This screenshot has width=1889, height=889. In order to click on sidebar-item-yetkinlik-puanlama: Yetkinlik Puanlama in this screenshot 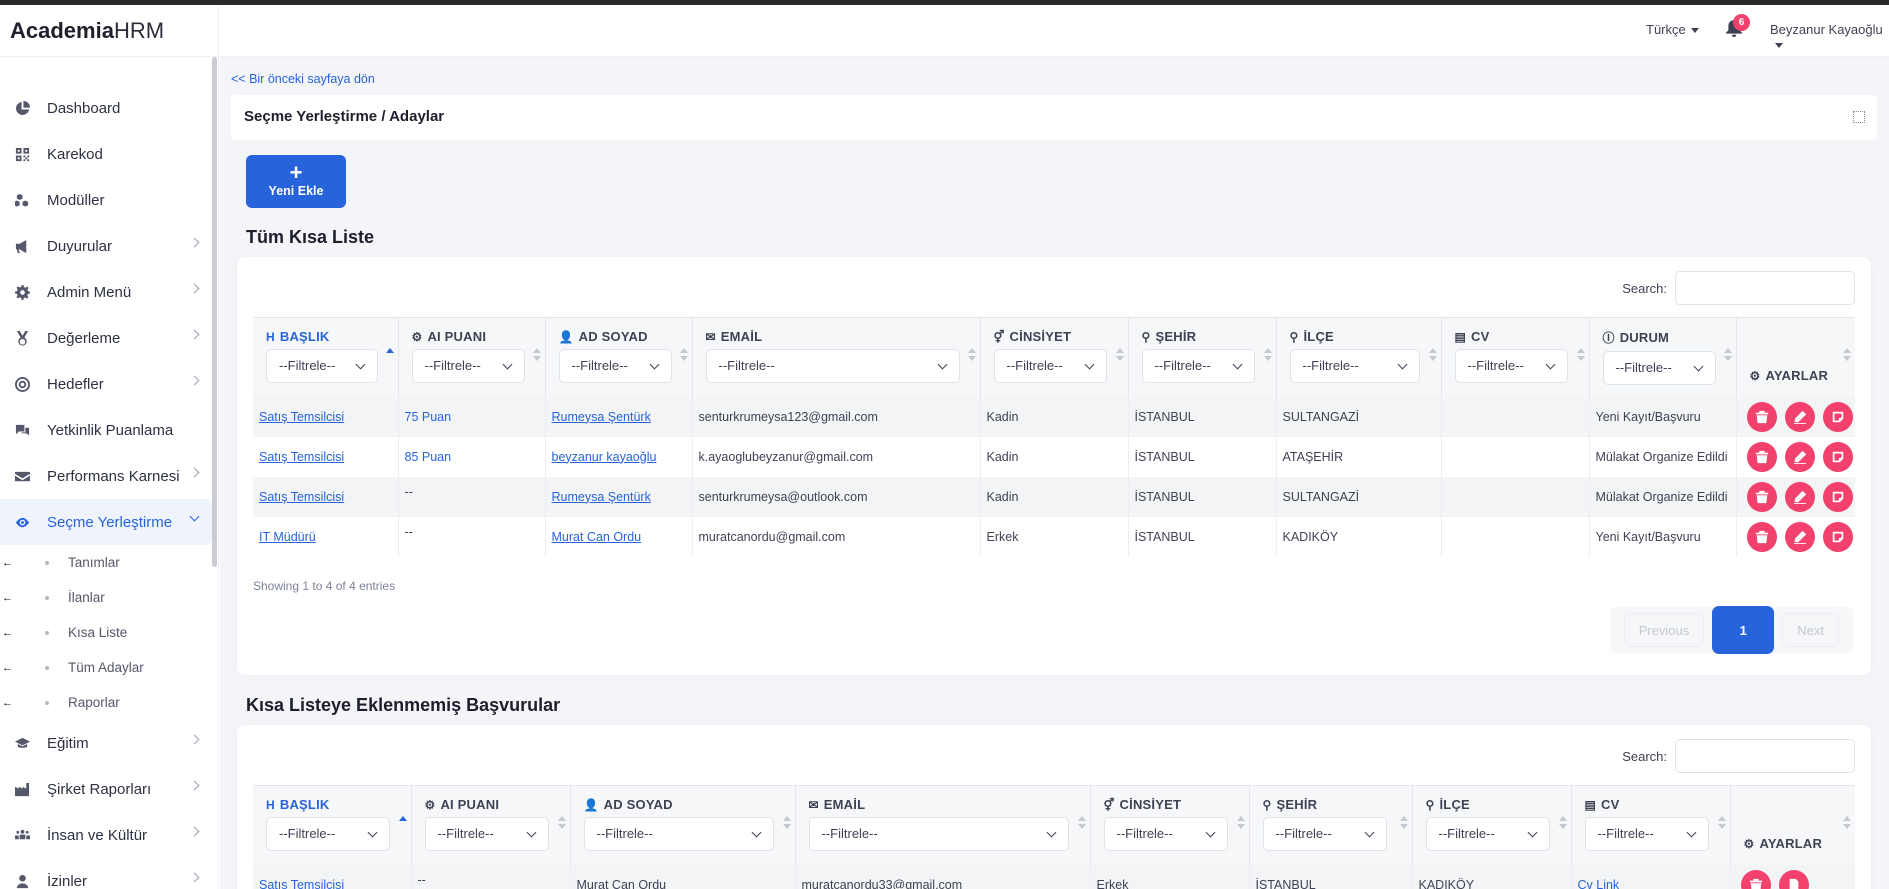, I will do `click(106, 430)`.